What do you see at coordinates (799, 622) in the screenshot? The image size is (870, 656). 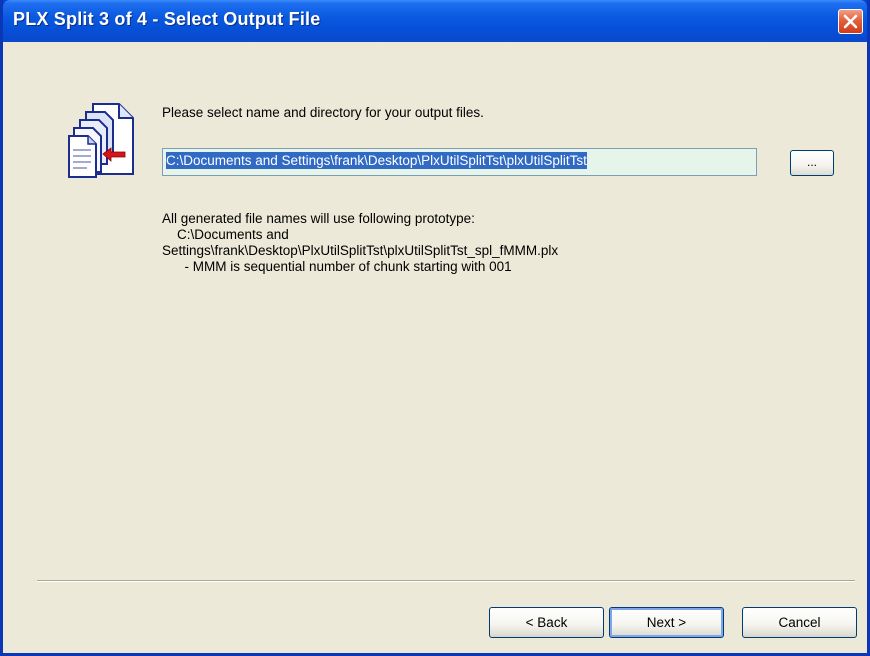 I see `cancel-button: Cancel` at bounding box center [799, 622].